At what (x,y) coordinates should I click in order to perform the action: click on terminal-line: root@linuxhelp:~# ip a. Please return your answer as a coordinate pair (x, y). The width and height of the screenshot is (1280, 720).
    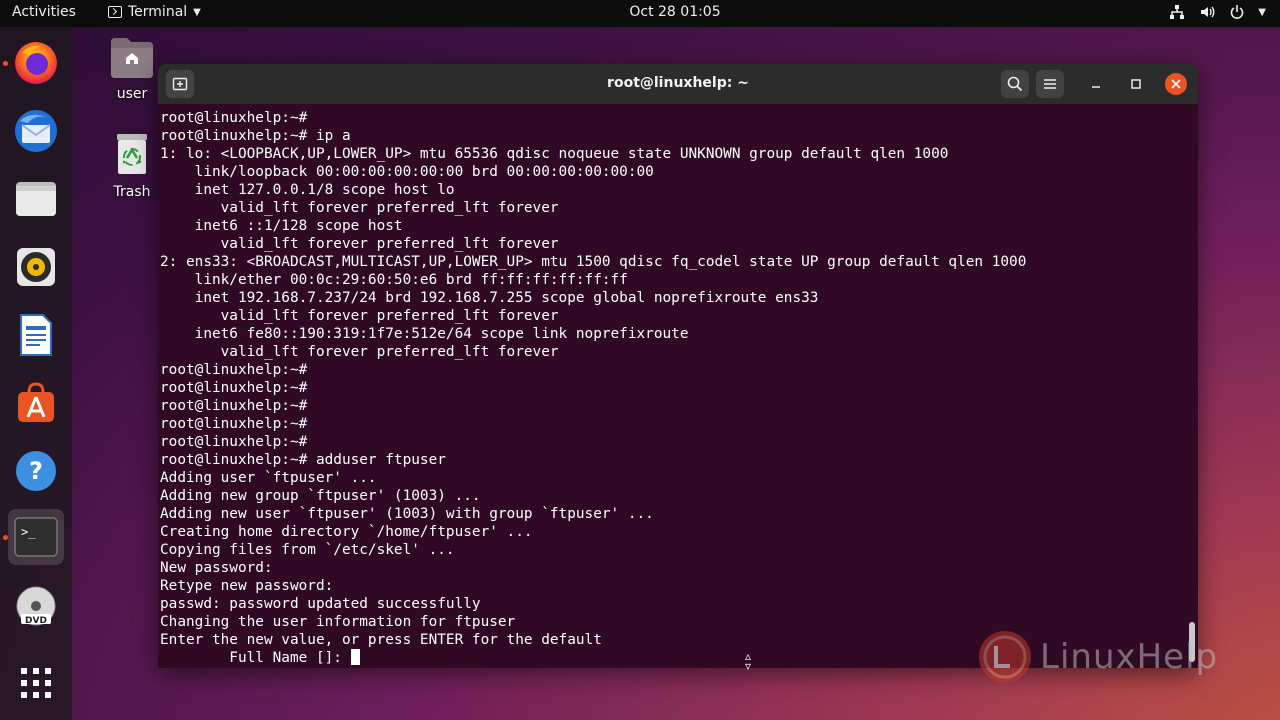
    Looking at the image, I should click on (255, 136).